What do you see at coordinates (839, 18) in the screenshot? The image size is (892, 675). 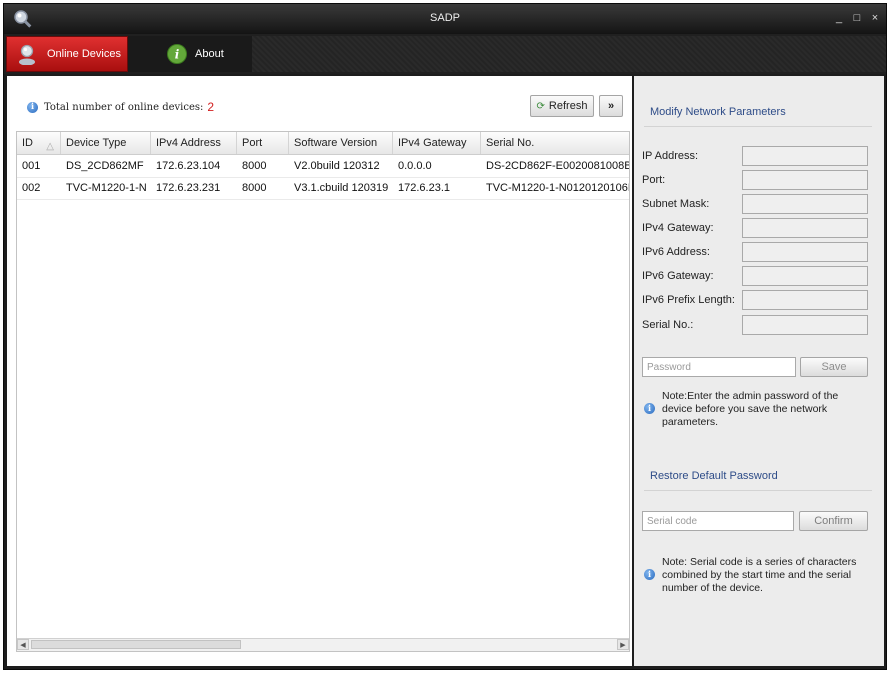 I see `minimize-button: _` at bounding box center [839, 18].